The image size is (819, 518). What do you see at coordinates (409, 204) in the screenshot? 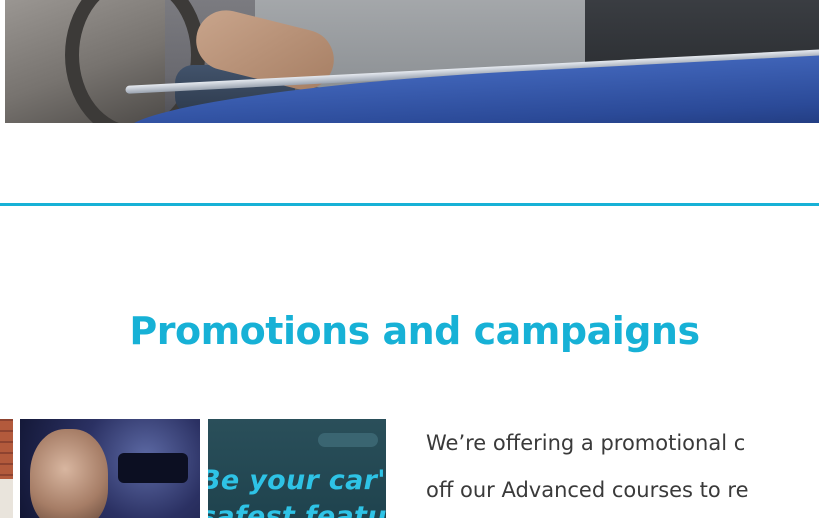
I see `section-divider` at bounding box center [409, 204].